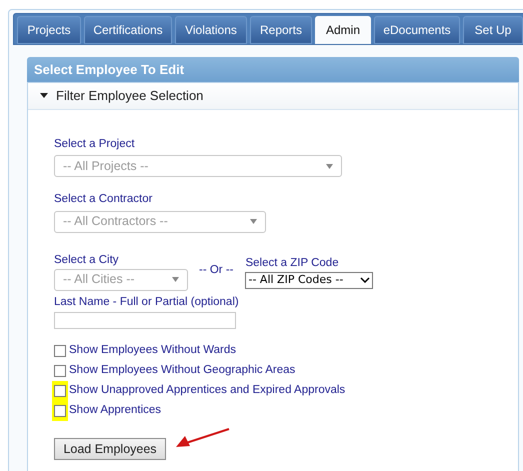 The image size is (523, 471). What do you see at coordinates (87, 260) in the screenshot?
I see `field-label: Select a City` at bounding box center [87, 260].